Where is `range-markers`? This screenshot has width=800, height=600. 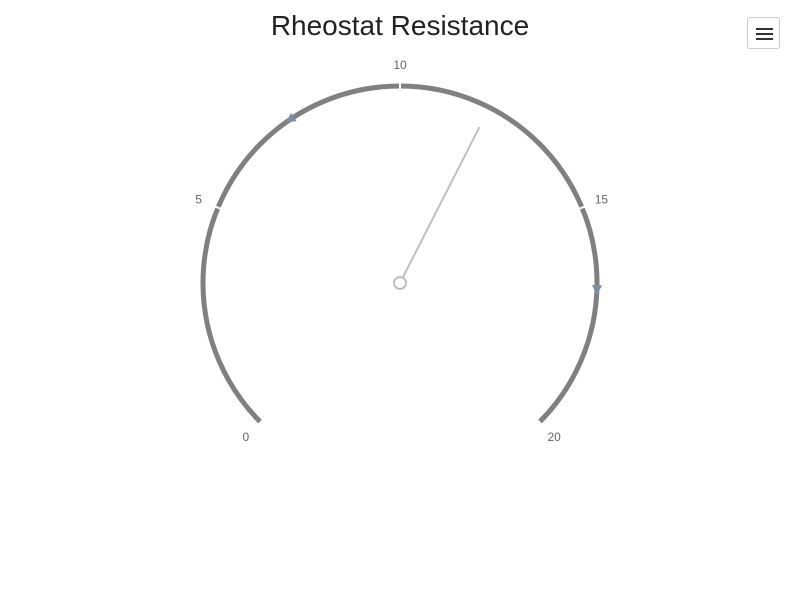 range-markers is located at coordinates (444, 204).